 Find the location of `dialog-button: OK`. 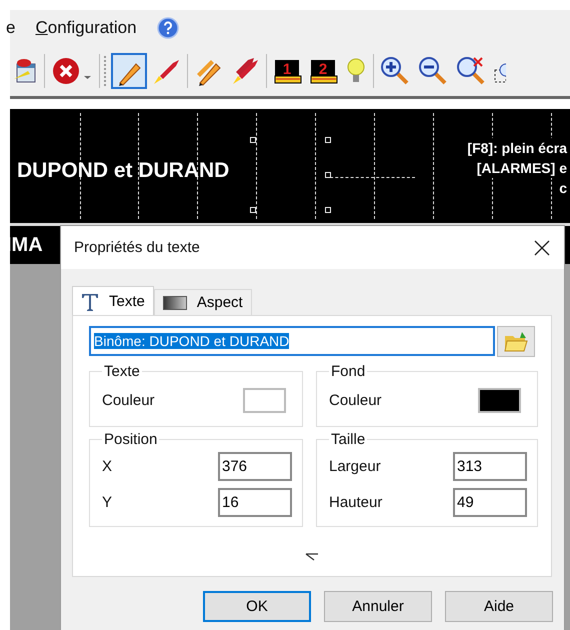

dialog-button: OK is located at coordinates (257, 606).